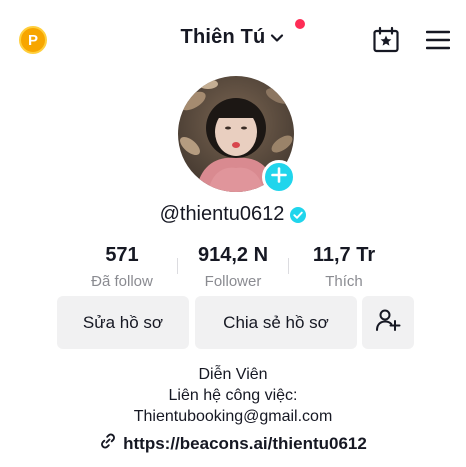  I want to click on verified-icon, so click(298, 214).